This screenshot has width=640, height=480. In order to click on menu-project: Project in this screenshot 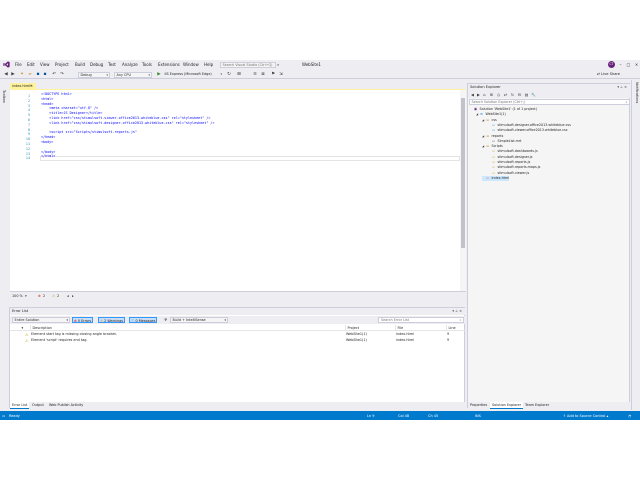, I will do `click(62, 64)`.